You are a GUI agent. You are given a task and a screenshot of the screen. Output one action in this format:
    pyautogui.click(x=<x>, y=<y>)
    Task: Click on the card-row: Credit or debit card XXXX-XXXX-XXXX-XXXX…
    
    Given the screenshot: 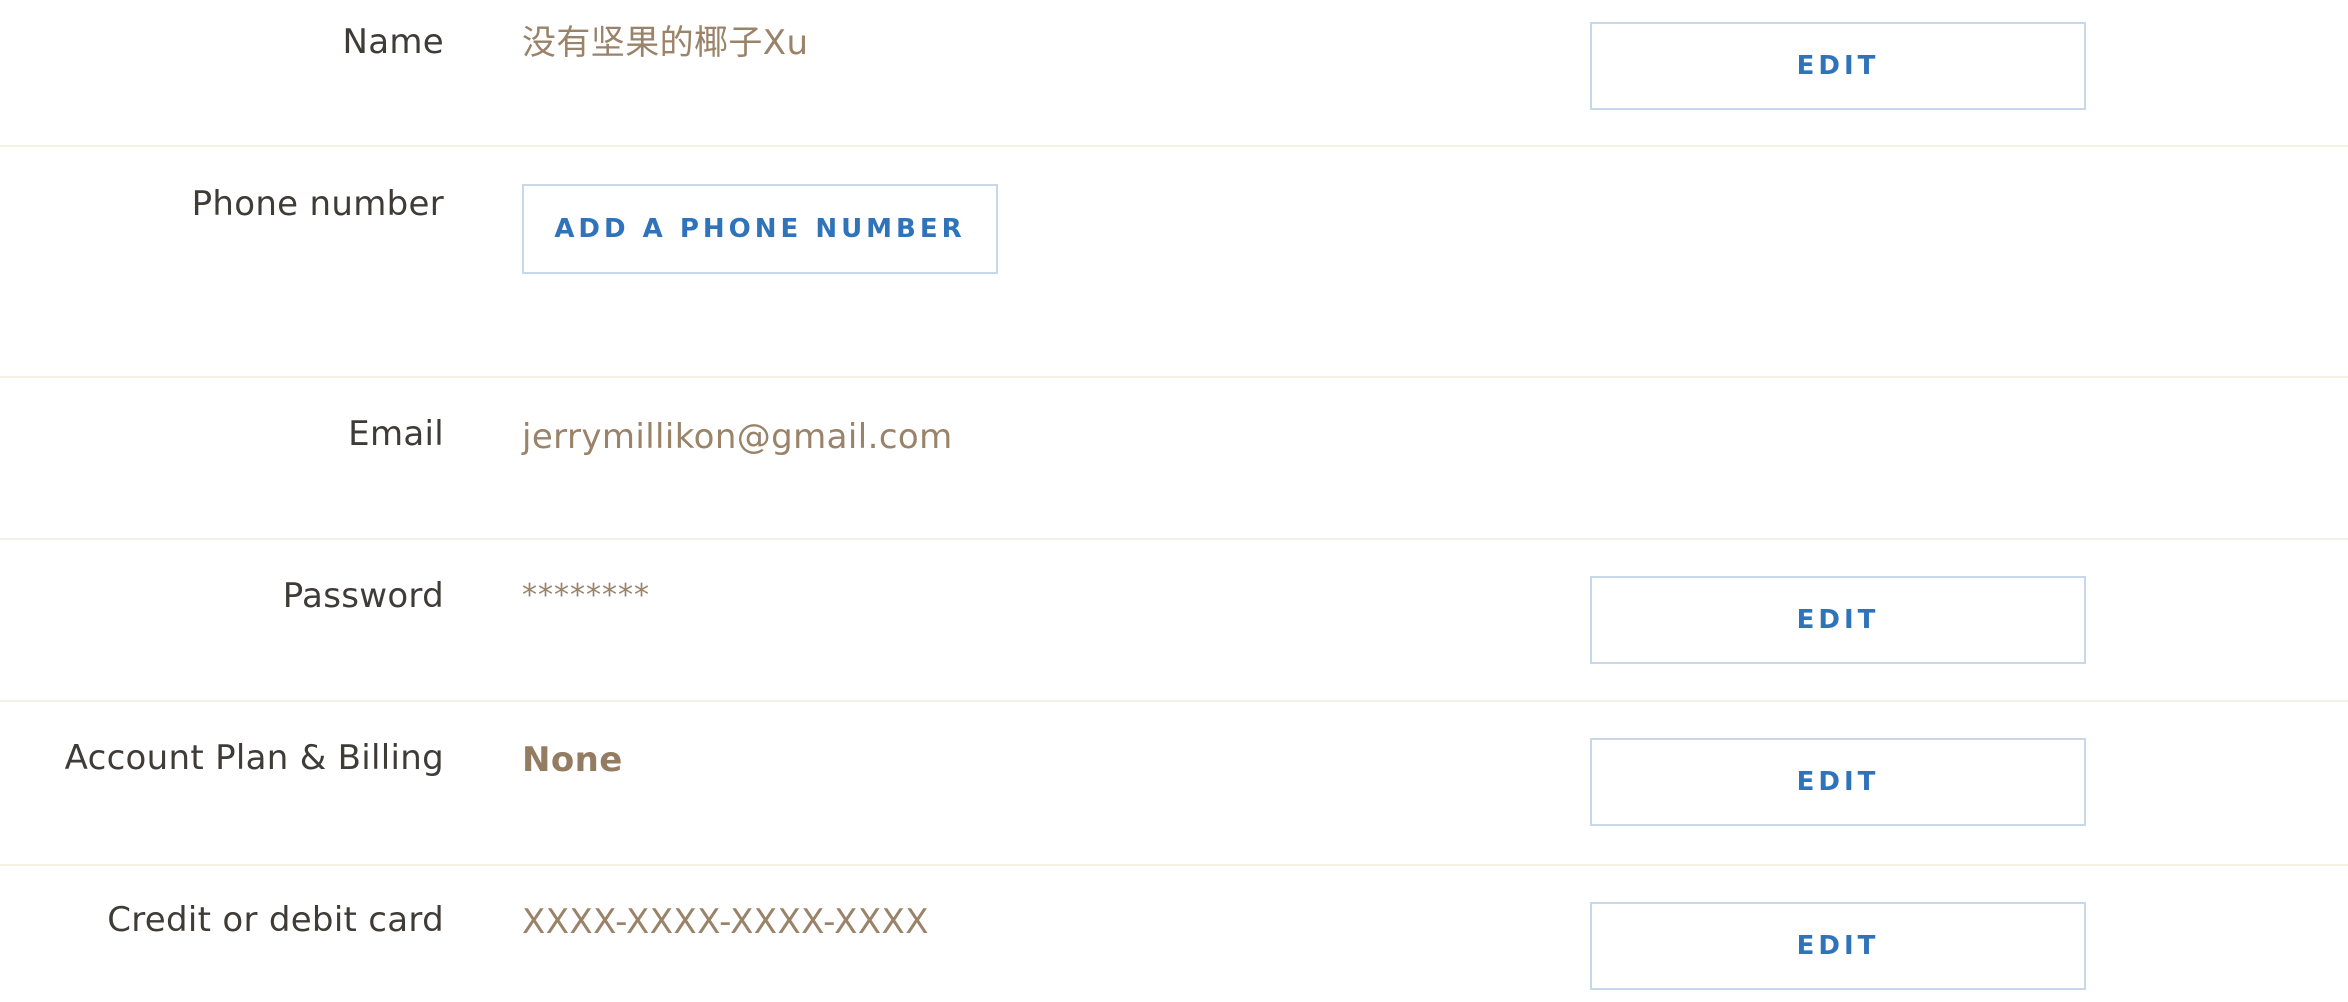 What is the action you would take?
    pyautogui.click(x=1174, y=934)
    